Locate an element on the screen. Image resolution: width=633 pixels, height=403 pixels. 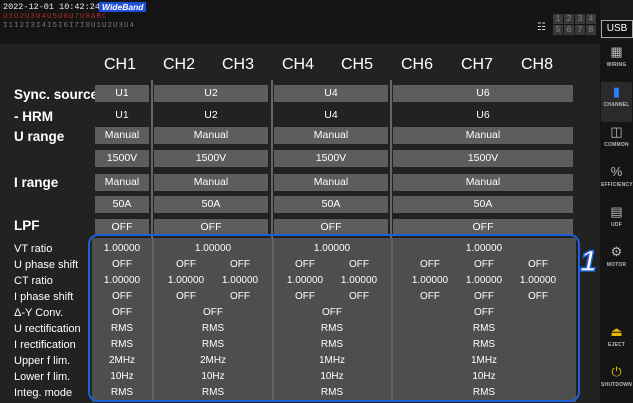
efficiency-icon: % is located at coordinates (616, 171).